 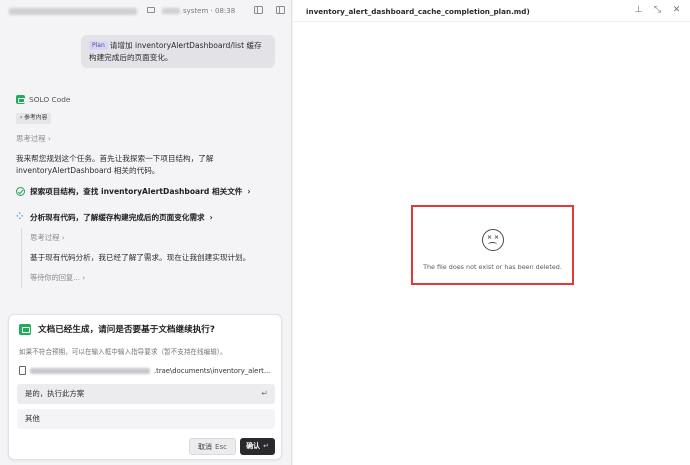 I want to click on enter-key-icon: ↵, so click(x=264, y=393).